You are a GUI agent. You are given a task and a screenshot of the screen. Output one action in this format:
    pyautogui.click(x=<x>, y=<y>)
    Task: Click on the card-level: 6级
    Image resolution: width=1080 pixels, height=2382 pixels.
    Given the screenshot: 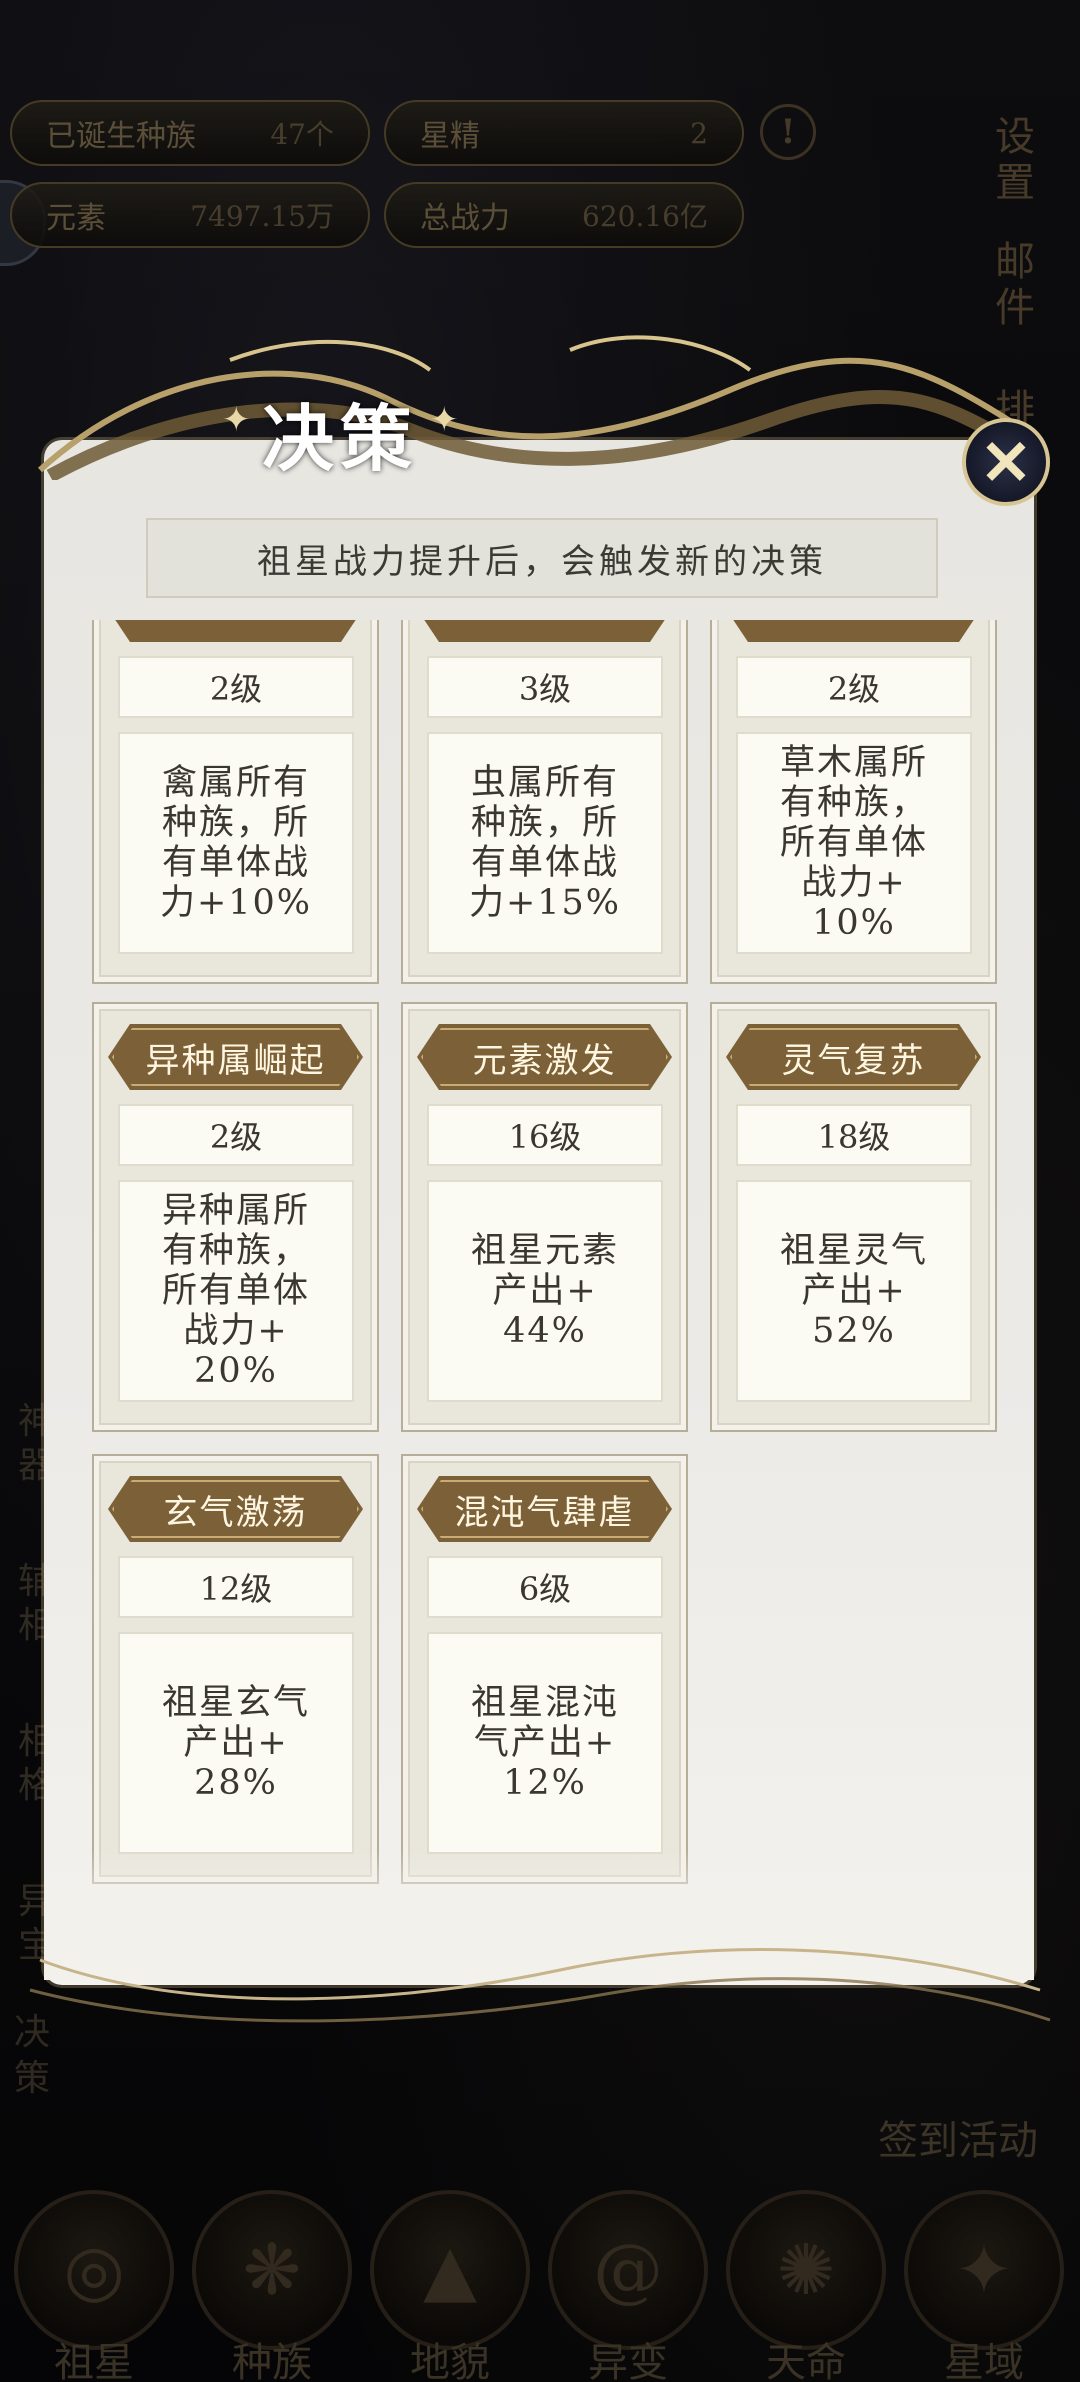 What is the action you would take?
    pyautogui.click(x=545, y=1587)
    